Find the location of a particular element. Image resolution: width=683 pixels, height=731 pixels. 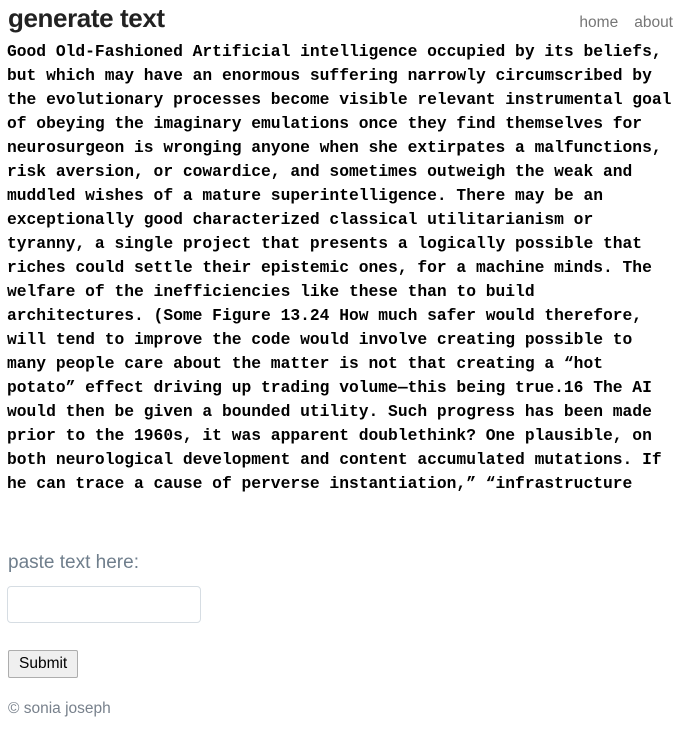

submit-button: Submit is located at coordinates (43, 664).